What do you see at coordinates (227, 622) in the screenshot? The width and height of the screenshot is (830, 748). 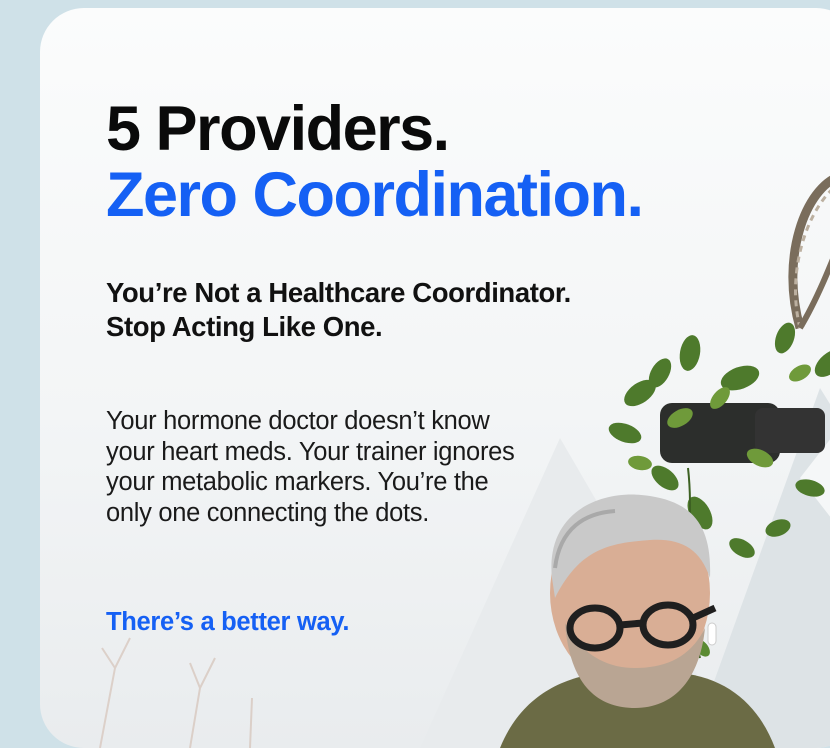 I see `cta-link: There’s a better way.` at bounding box center [227, 622].